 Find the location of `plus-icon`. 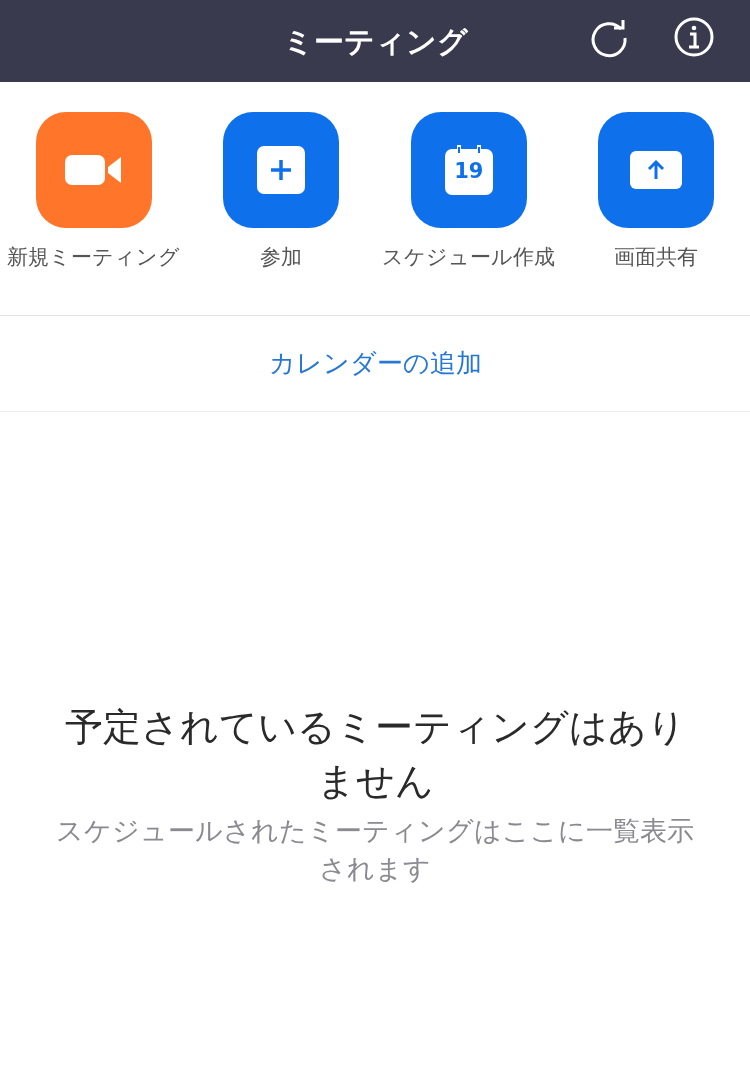

plus-icon is located at coordinates (281, 170).